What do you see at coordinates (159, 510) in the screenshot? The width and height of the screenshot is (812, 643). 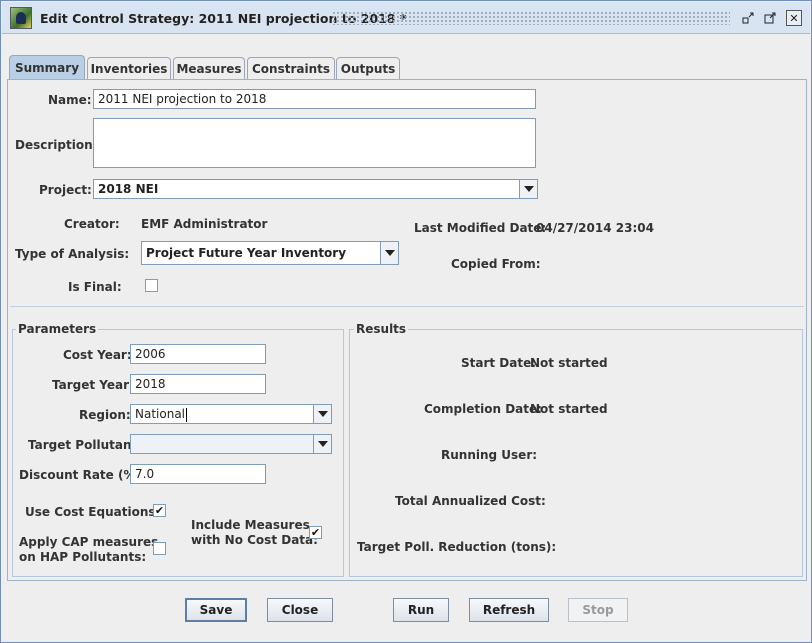 I see `use-cost-equations-checkbox: ✔` at bounding box center [159, 510].